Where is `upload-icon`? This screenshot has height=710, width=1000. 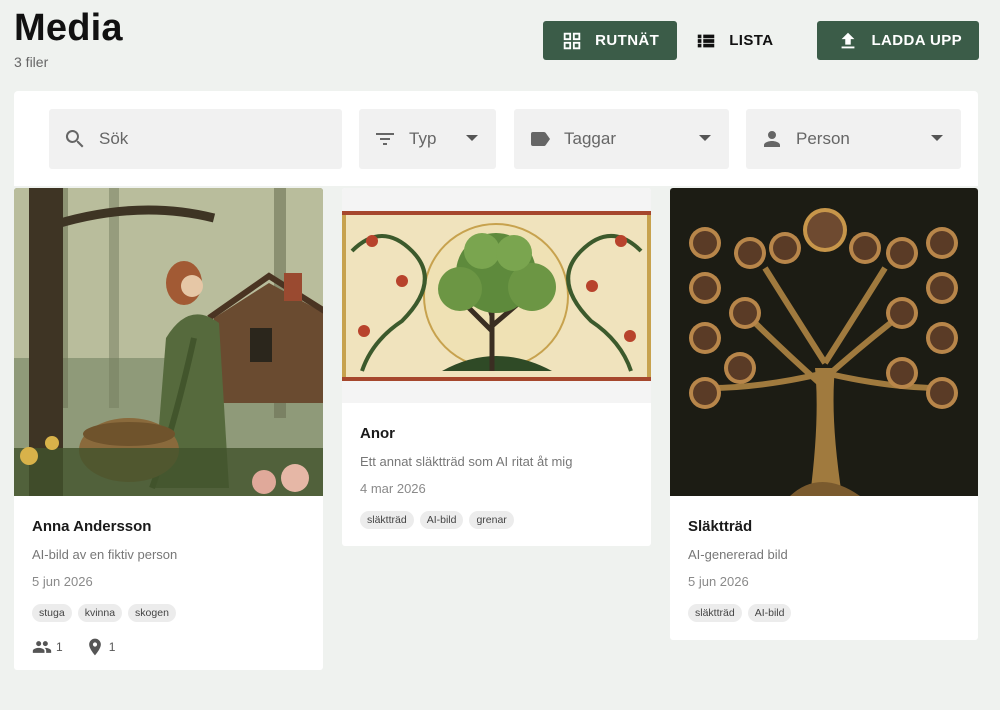
upload-icon is located at coordinates (848, 40).